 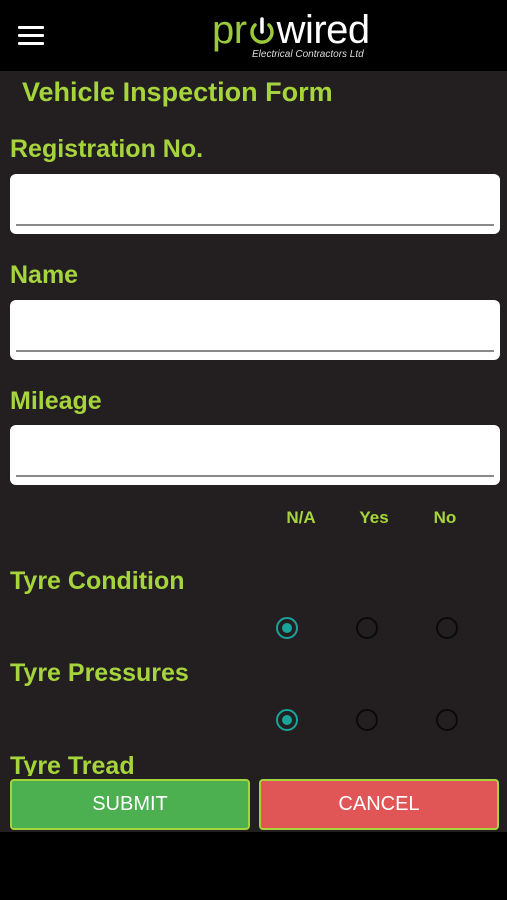 I want to click on tyre-pressures-na-radio, so click(x=287, y=720).